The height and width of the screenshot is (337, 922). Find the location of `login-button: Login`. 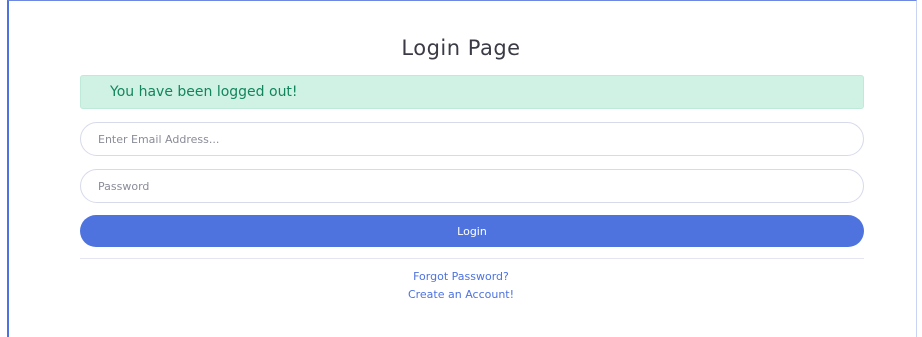

login-button: Login is located at coordinates (472, 231).